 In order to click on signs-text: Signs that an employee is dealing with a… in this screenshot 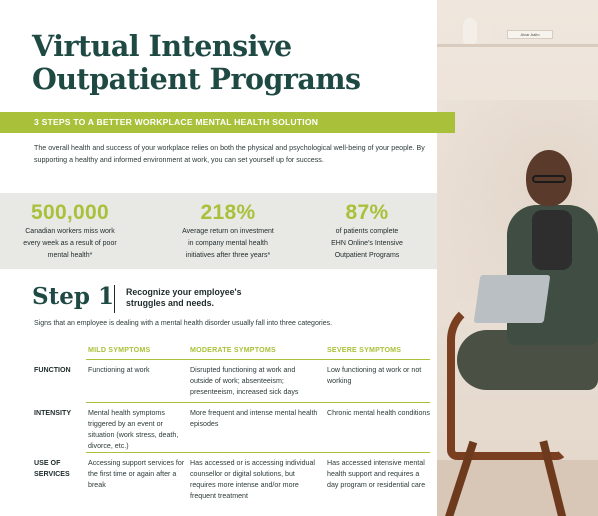, I will do `click(183, 323)`.